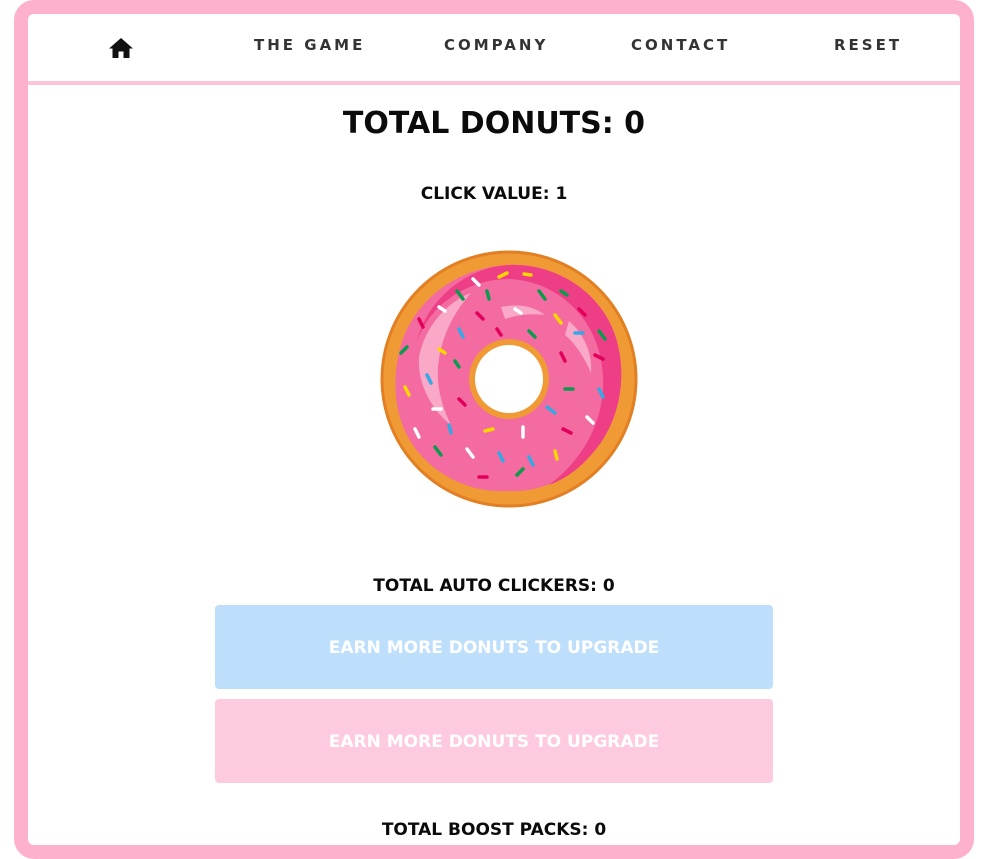 The height and width of the screenshot is (859, 987). Describe the element at coordinates (309, 45) in the screenshot. I see `nav-the-game: THE GAME` at that location.